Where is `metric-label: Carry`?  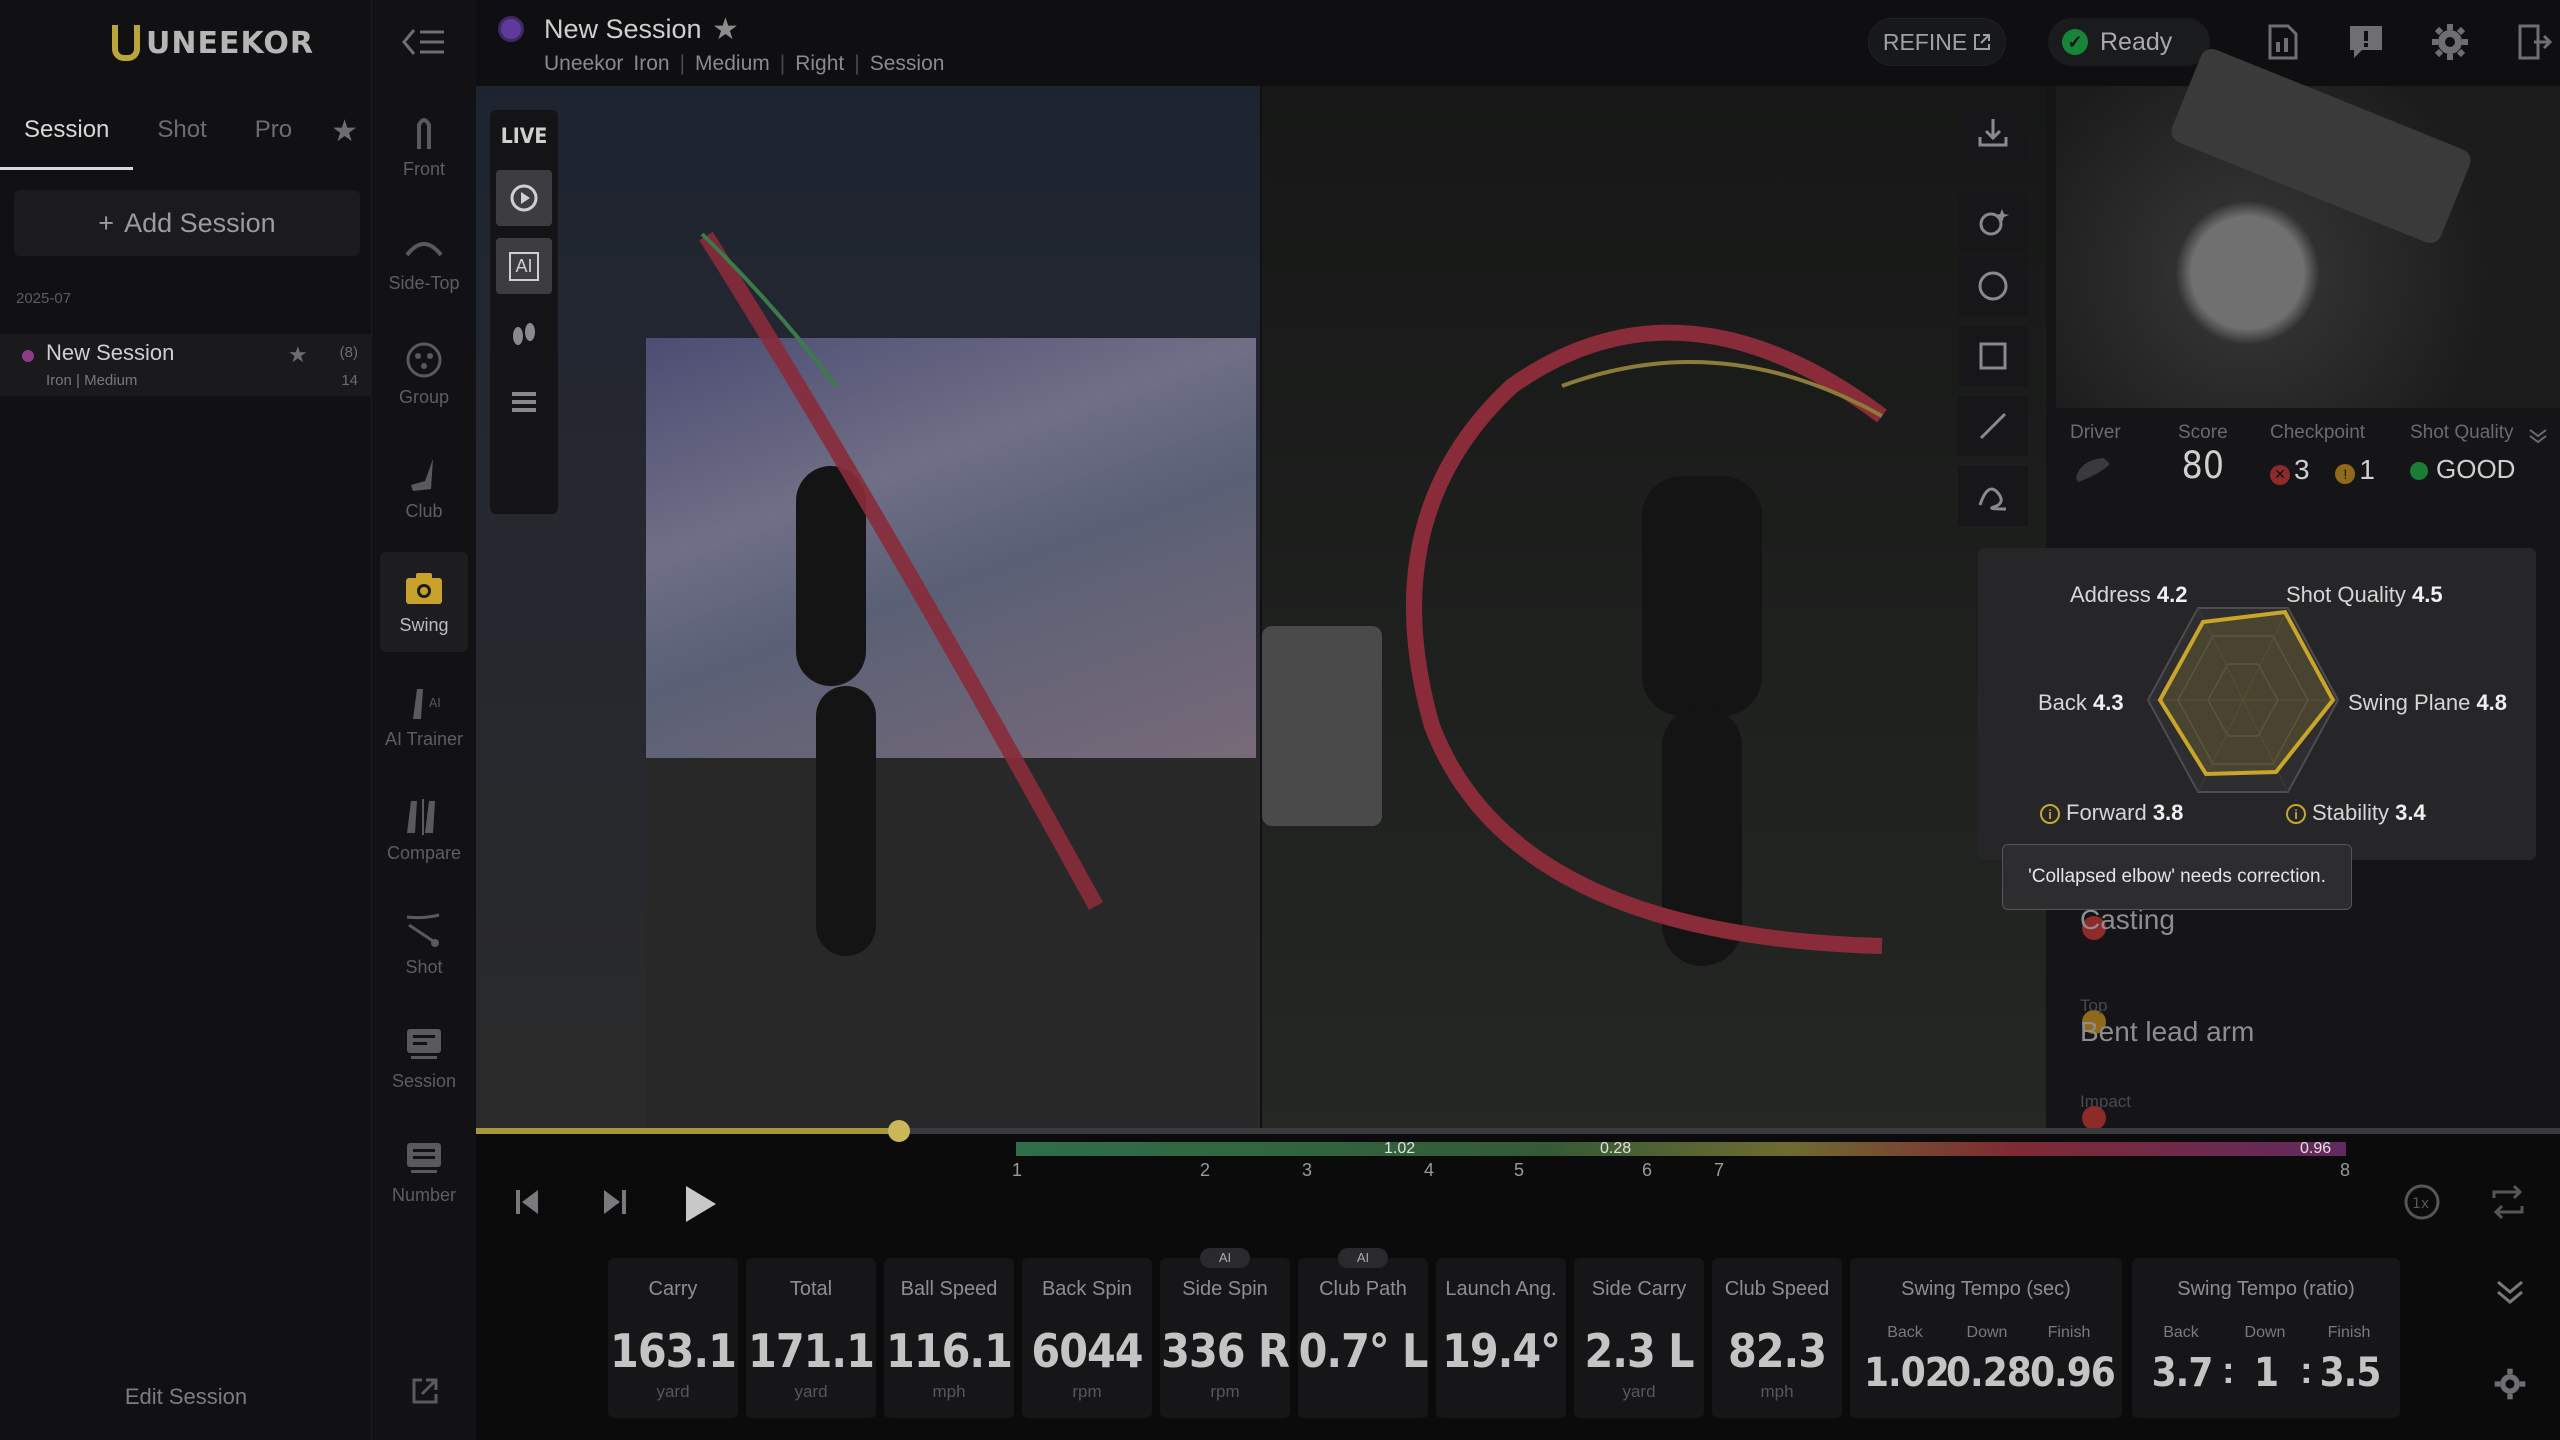
metric-label: Carry is located at coordinates (673, 1289).